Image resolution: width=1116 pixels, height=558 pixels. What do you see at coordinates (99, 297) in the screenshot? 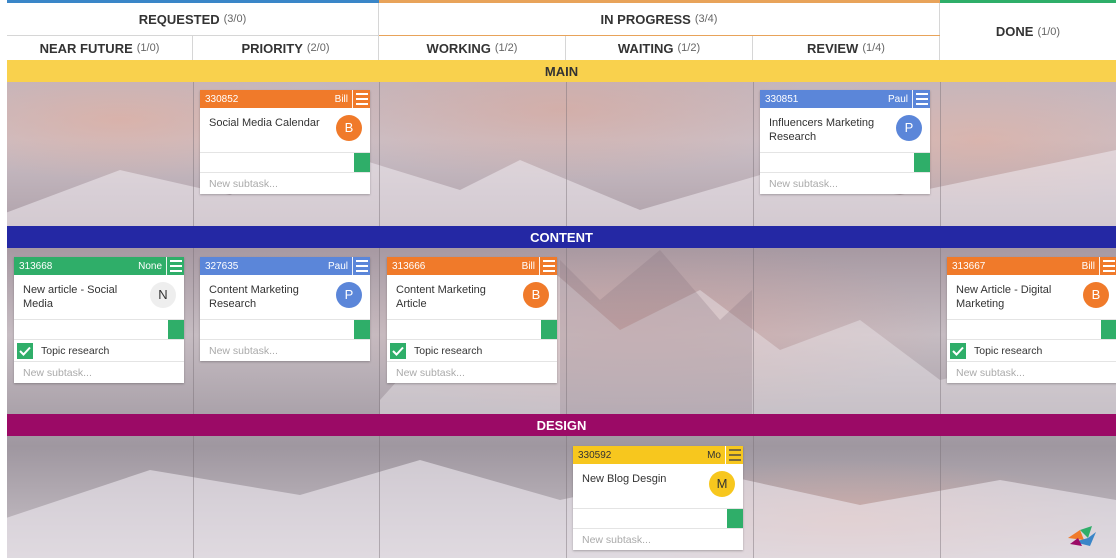
I see `card-body: New article - Social Media N` at bounding box center [99, 297].